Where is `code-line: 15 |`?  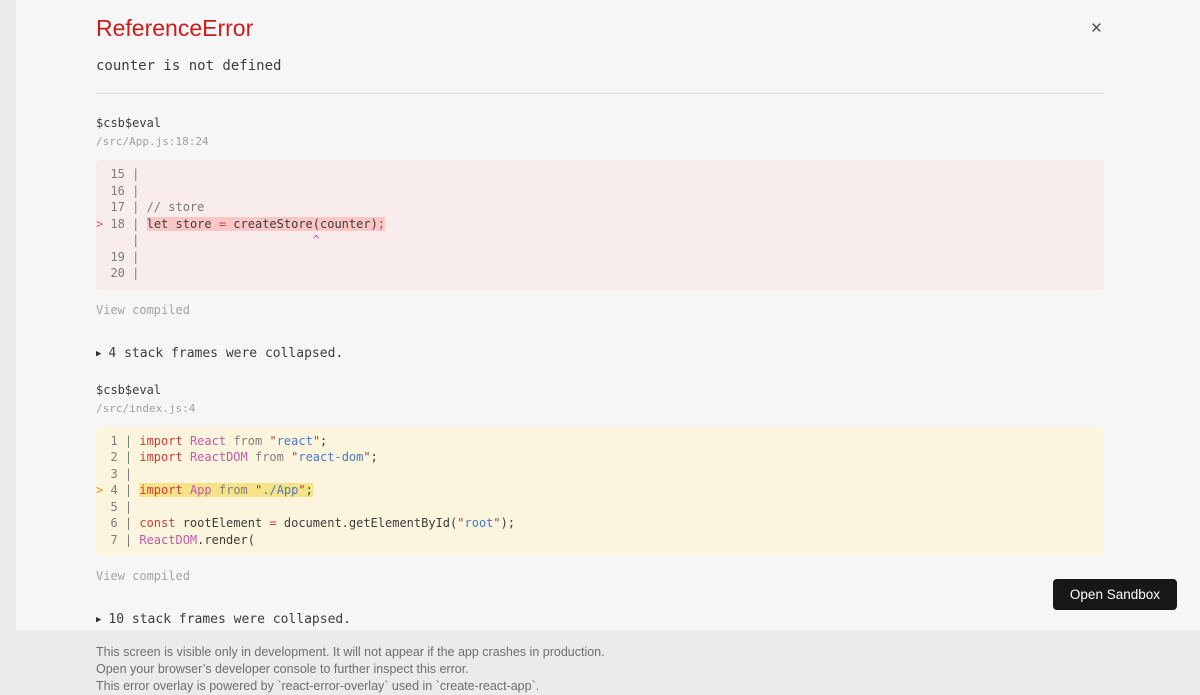 code-line: 15 | is located at coordinates (600, 174).